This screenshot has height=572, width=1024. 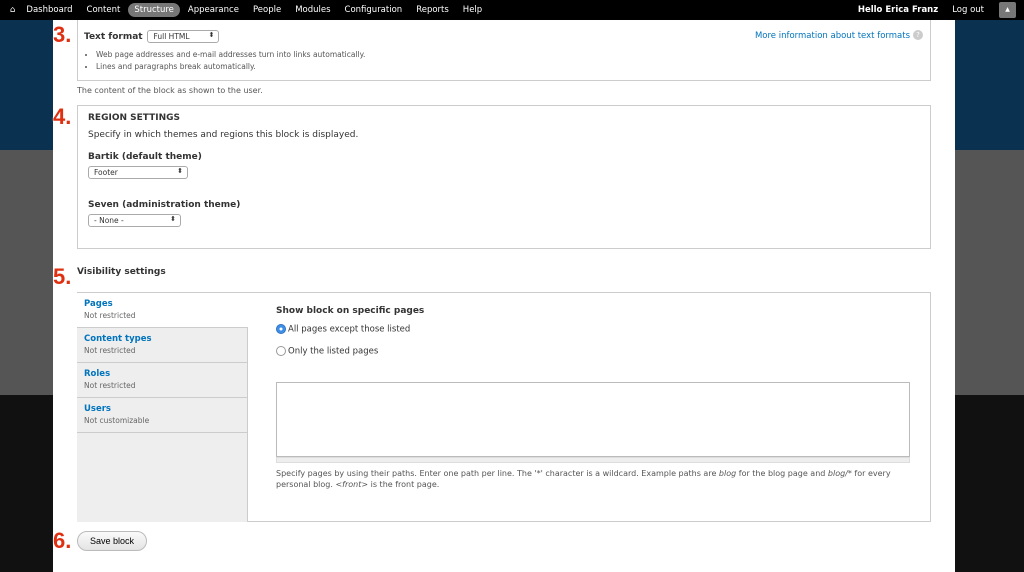 I want to click on text-format-help-link: More information about text formats, so click(x=832, y=36).